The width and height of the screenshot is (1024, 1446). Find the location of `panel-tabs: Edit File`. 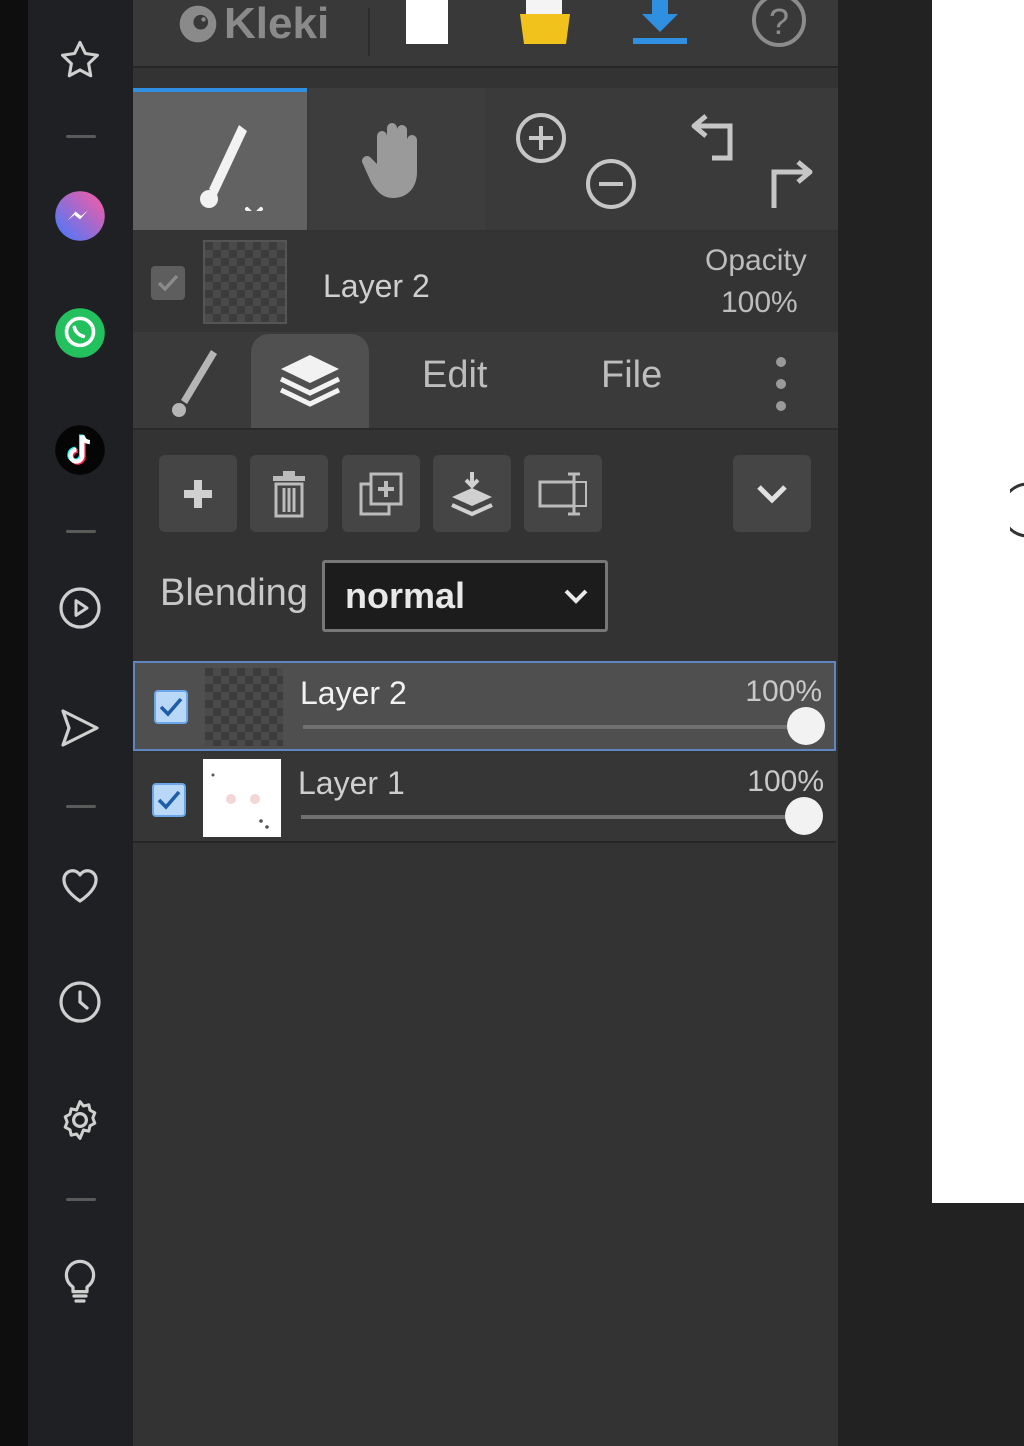

panel-tabs: Edit File is located at coordinates (485, 381).